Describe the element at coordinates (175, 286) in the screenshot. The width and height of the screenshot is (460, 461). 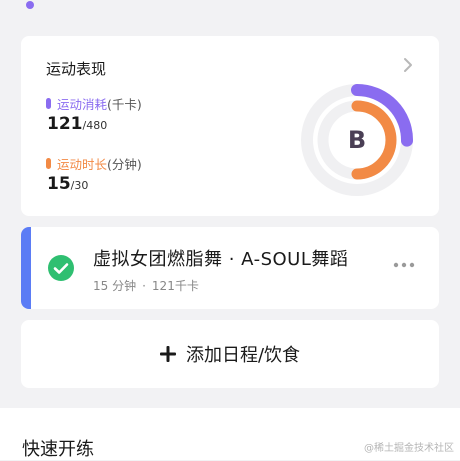
I see `activity-calories: 121千卡` at that location.